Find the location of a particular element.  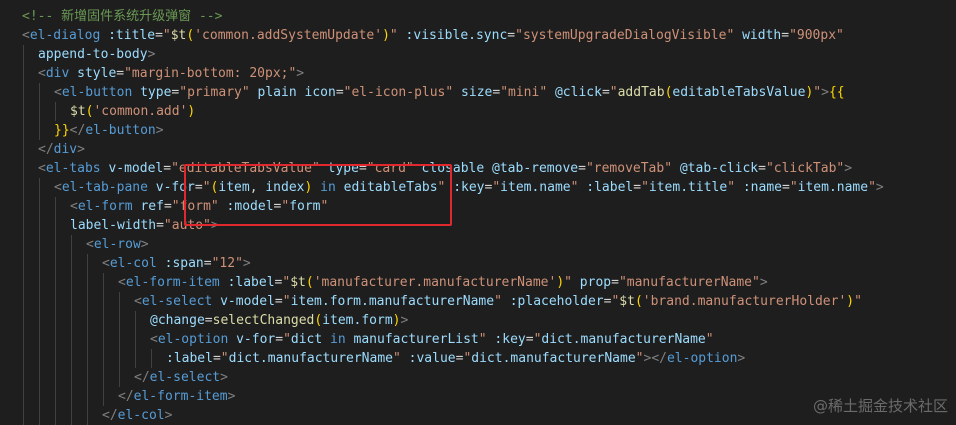

code-line: <!-- 新增固件系统升级弹窗 --> is located at coordinates (478, 16).